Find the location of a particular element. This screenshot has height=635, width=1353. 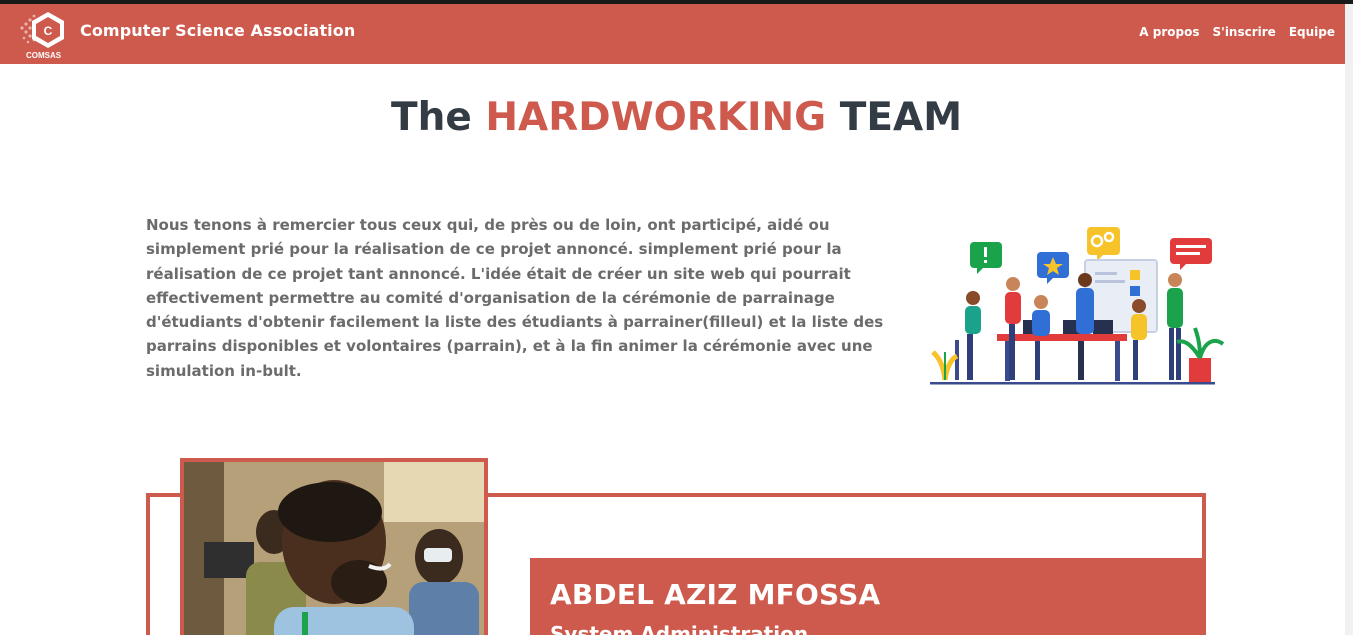

profile-role: System Administration is located at coordinates (679, 628).